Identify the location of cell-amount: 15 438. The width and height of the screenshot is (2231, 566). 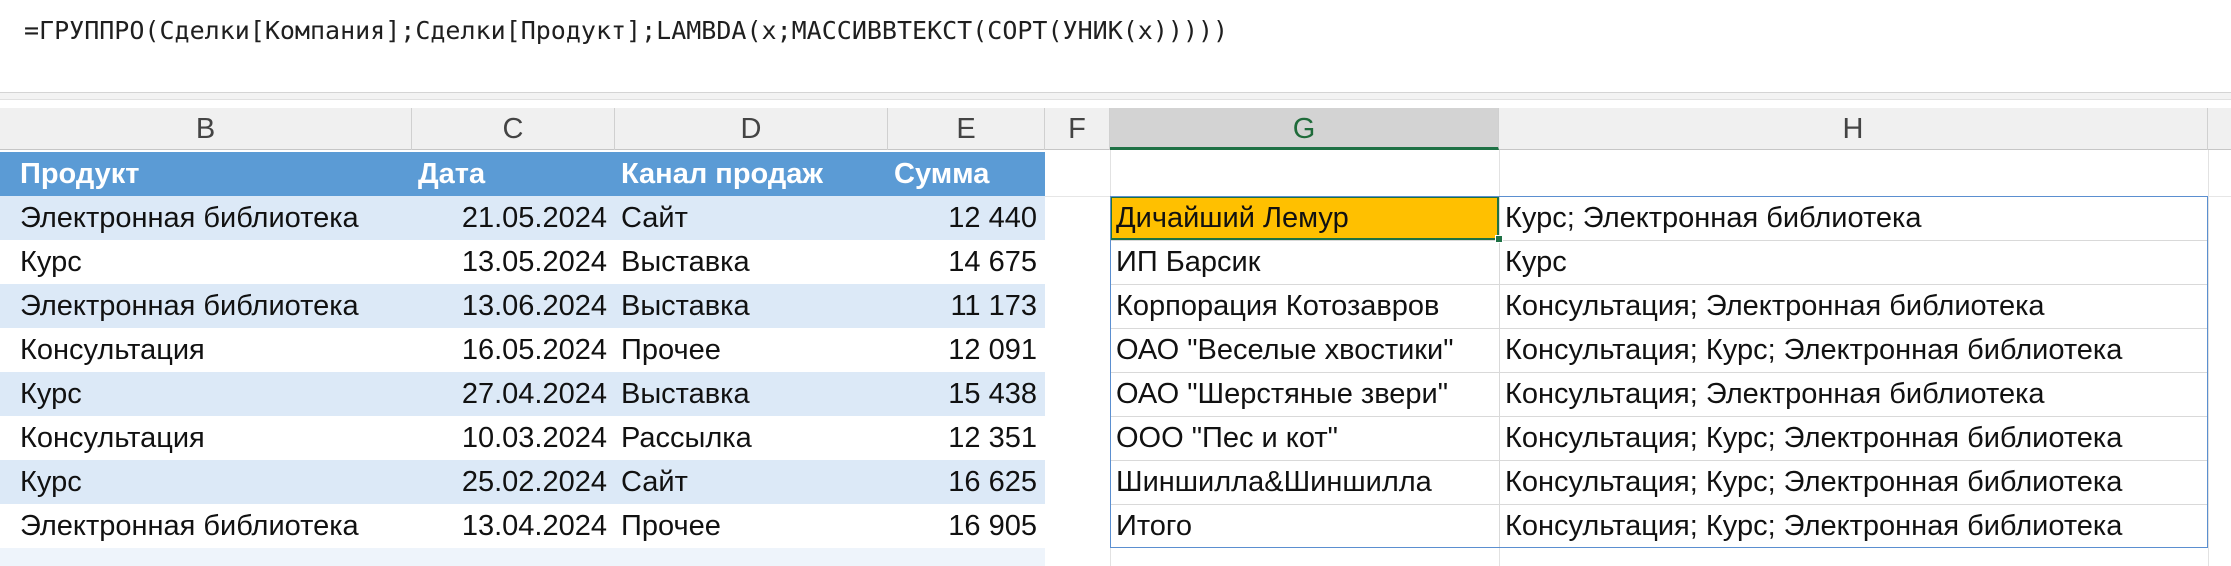
(966, 394).